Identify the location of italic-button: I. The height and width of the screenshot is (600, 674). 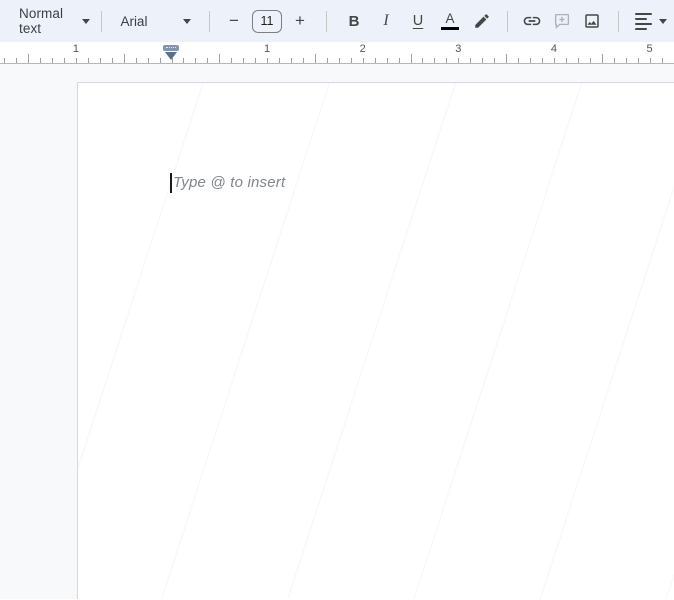
(386, 21).